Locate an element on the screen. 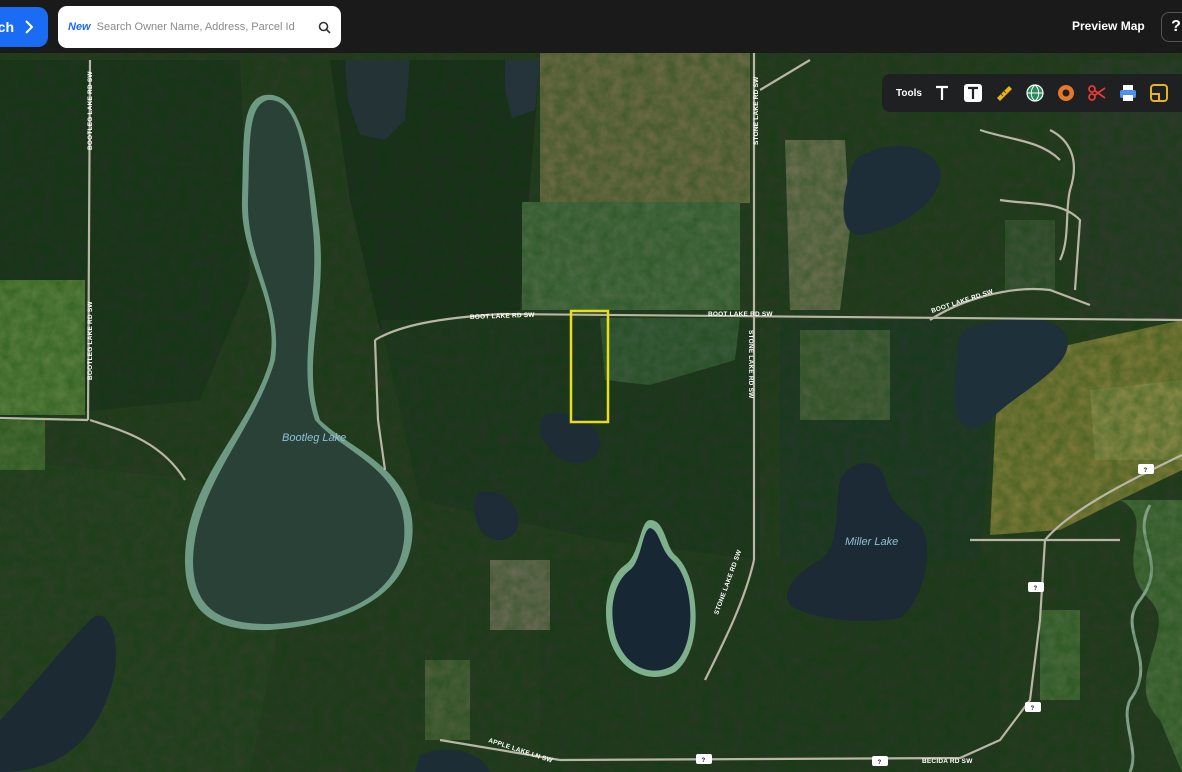 The width and height of the screenshot is (1182, 772). lake-label: Bootleg Lake is located at coordinates (314, 438).